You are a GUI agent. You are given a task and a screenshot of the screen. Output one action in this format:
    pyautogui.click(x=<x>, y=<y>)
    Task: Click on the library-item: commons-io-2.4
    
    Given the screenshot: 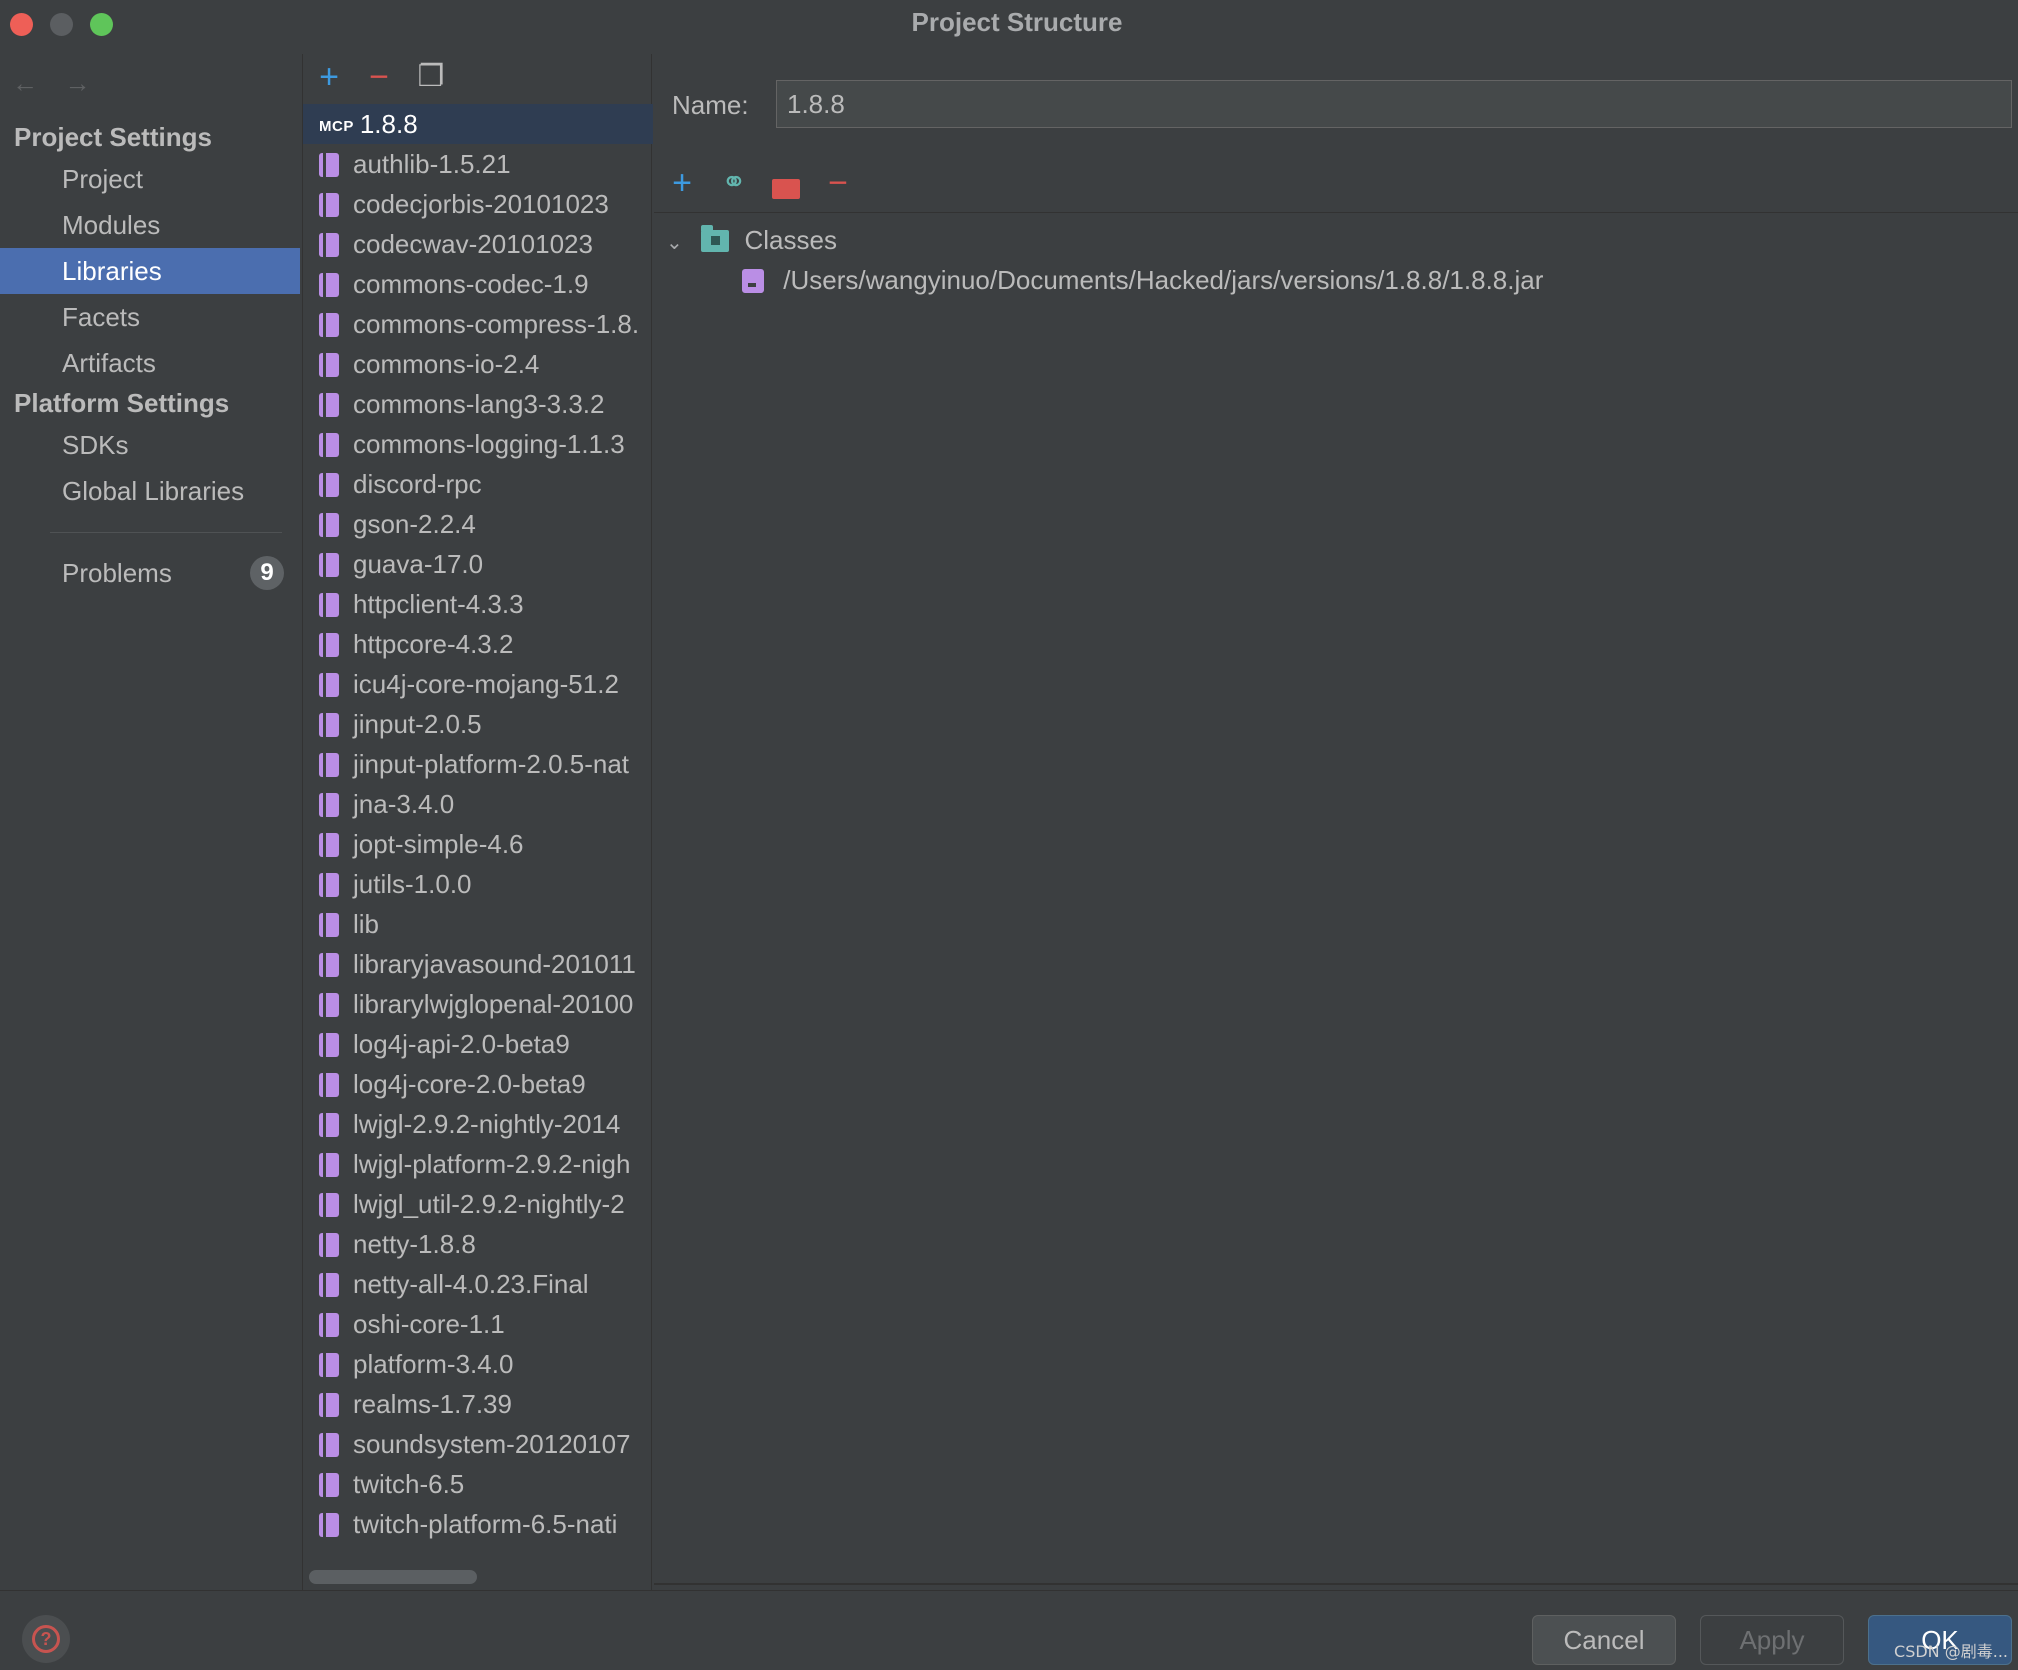 What is the action you would take?
    pyautogui.click(x=478, y=364)
    